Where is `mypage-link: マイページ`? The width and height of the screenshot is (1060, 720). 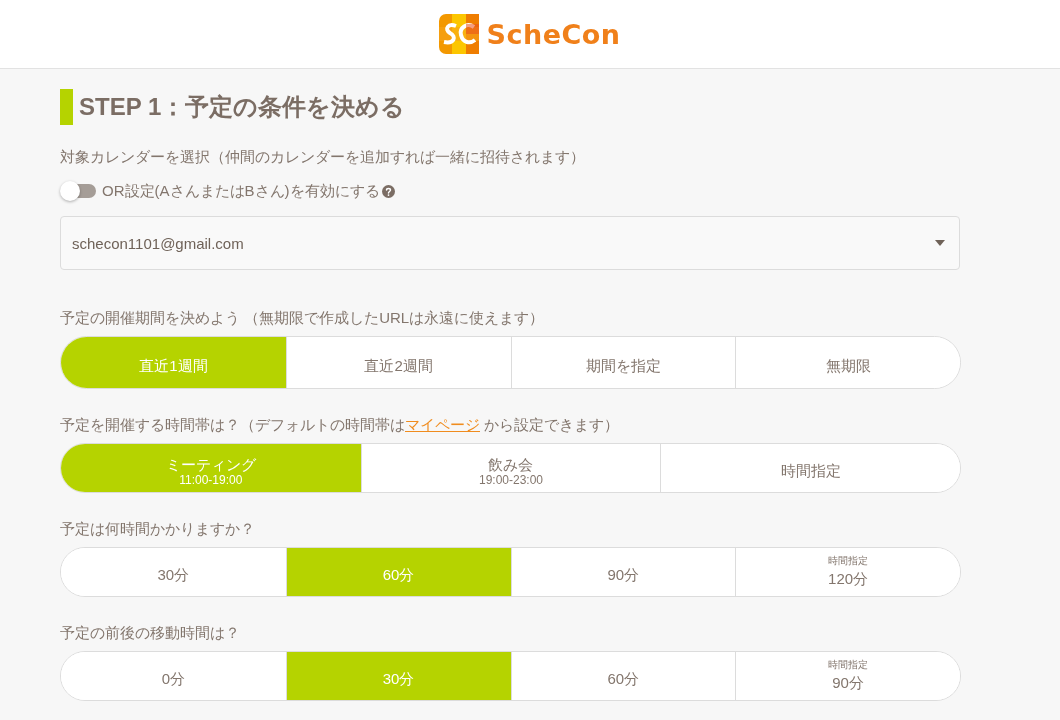 mypage-link: マイページ is located at coordinates (442, 424).